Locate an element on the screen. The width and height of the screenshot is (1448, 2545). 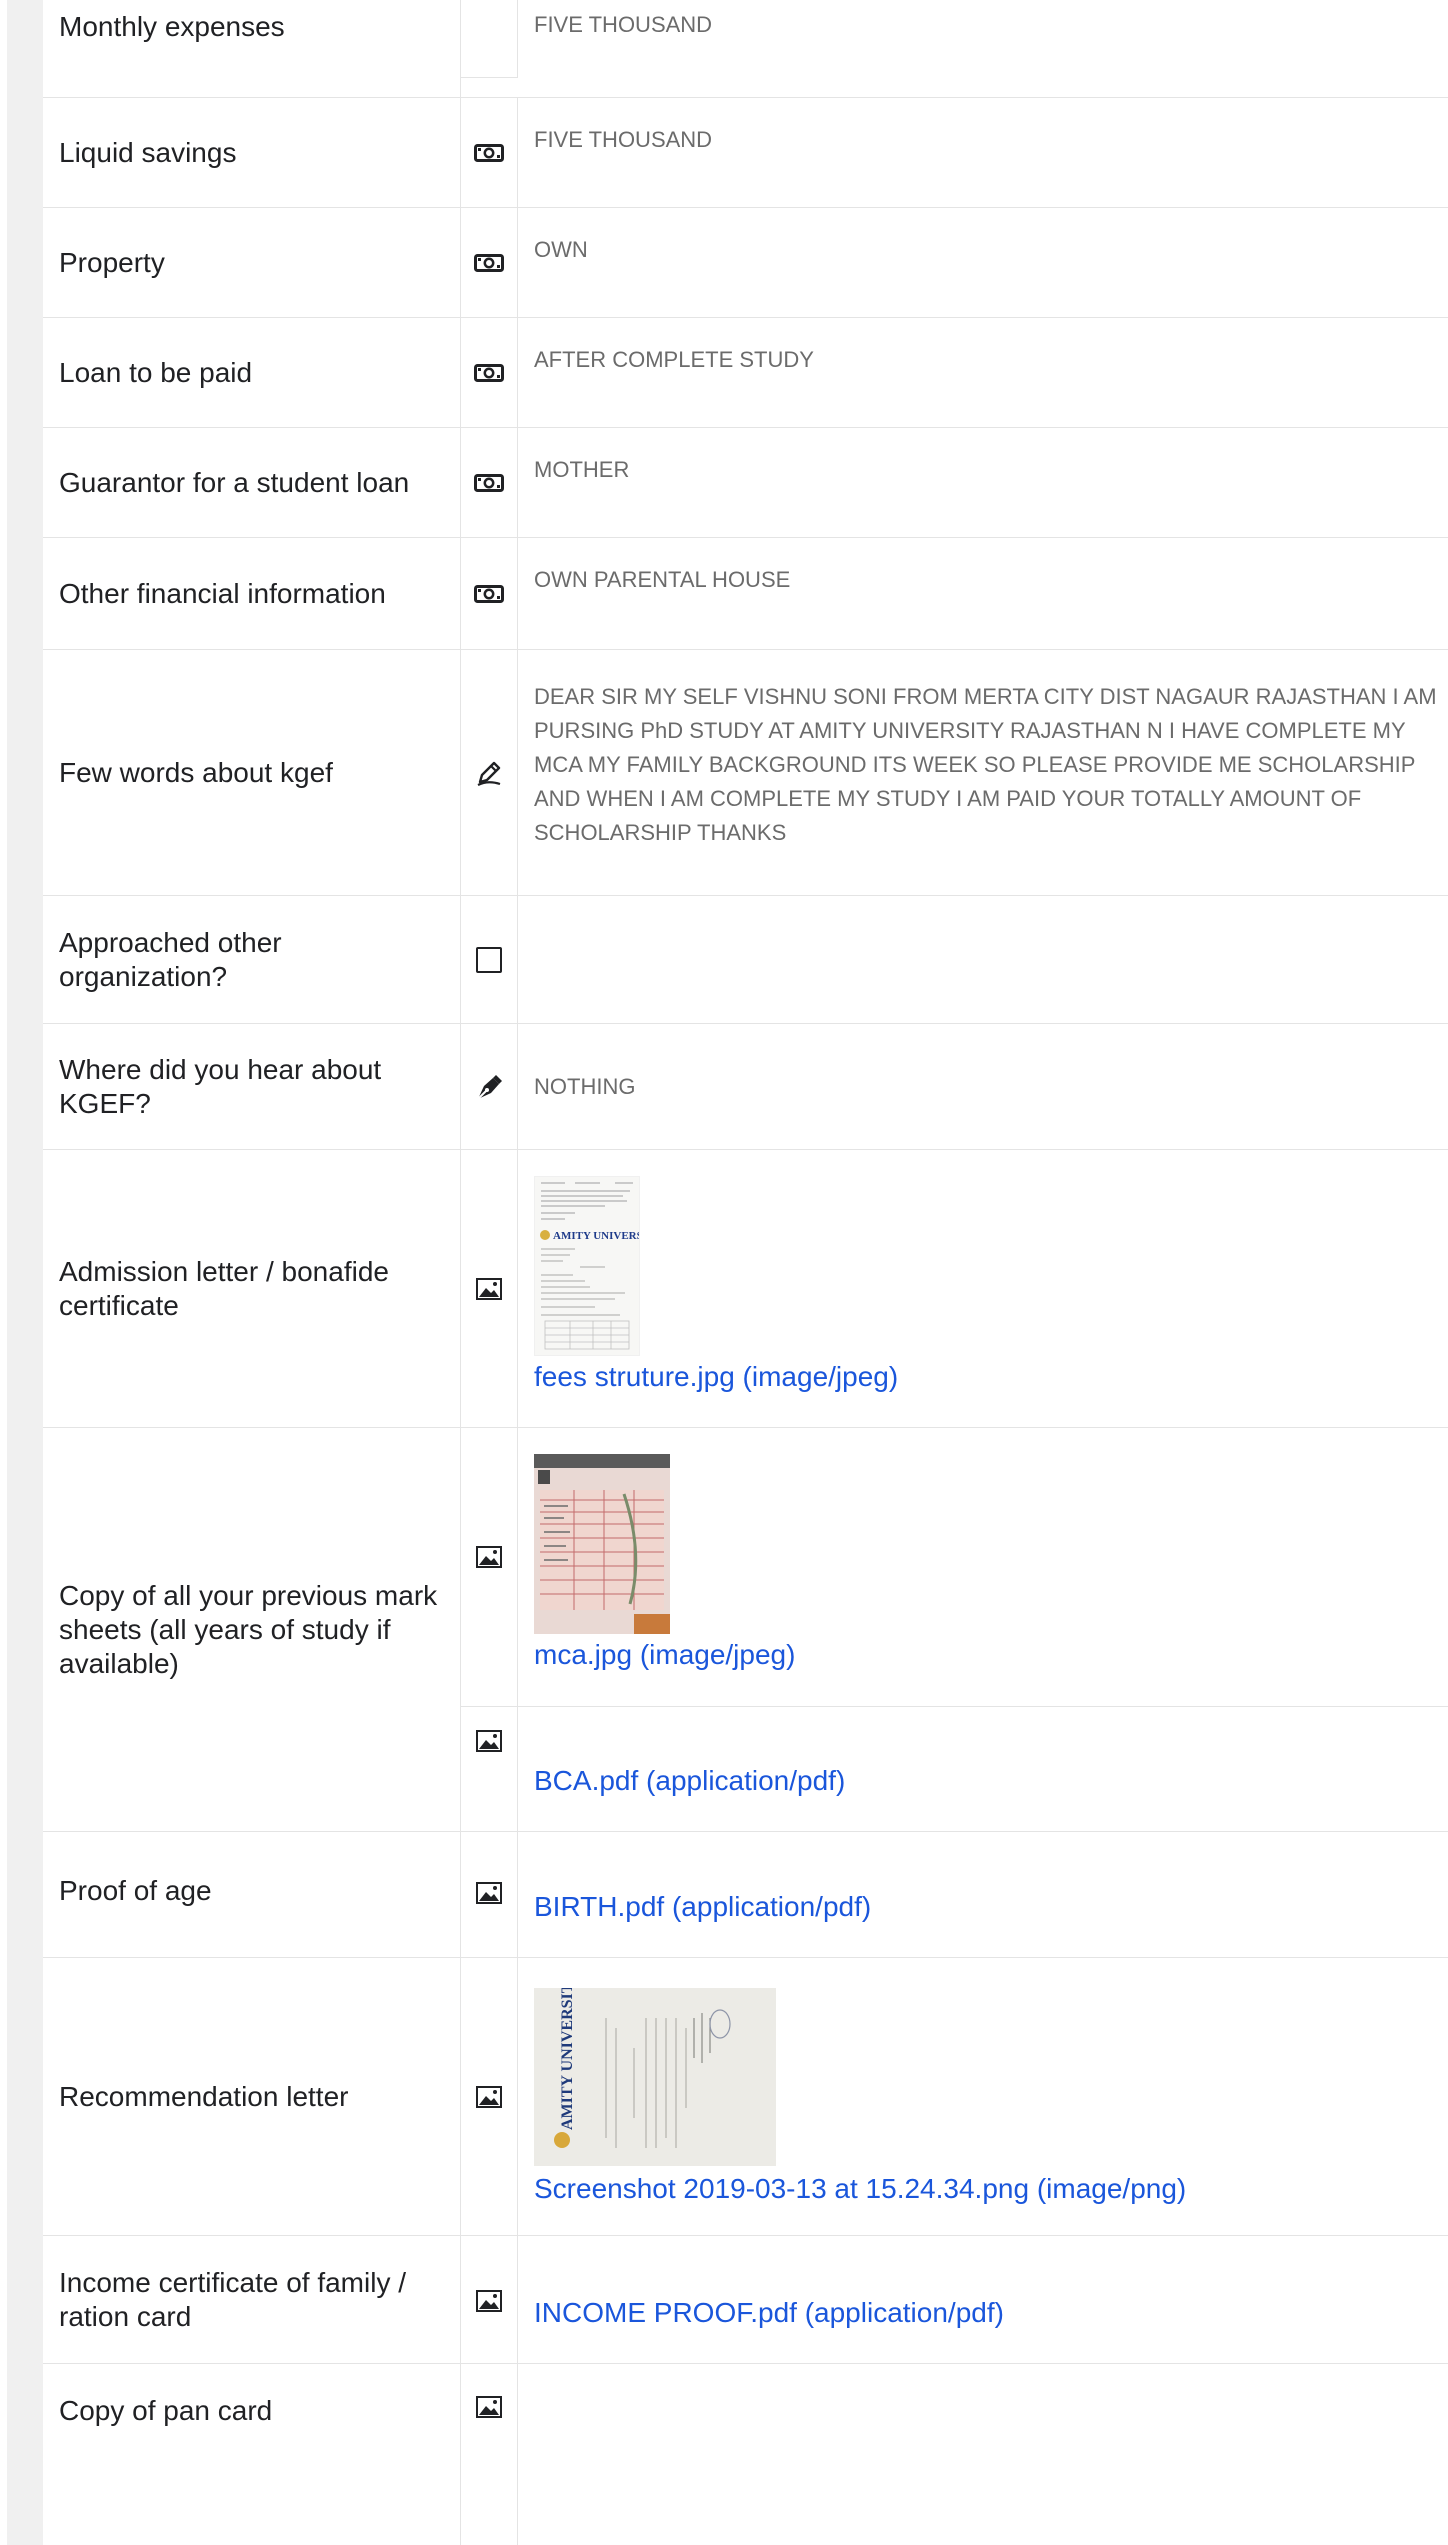
row-label: Approached other organization? is located at coordinates (252, 959).